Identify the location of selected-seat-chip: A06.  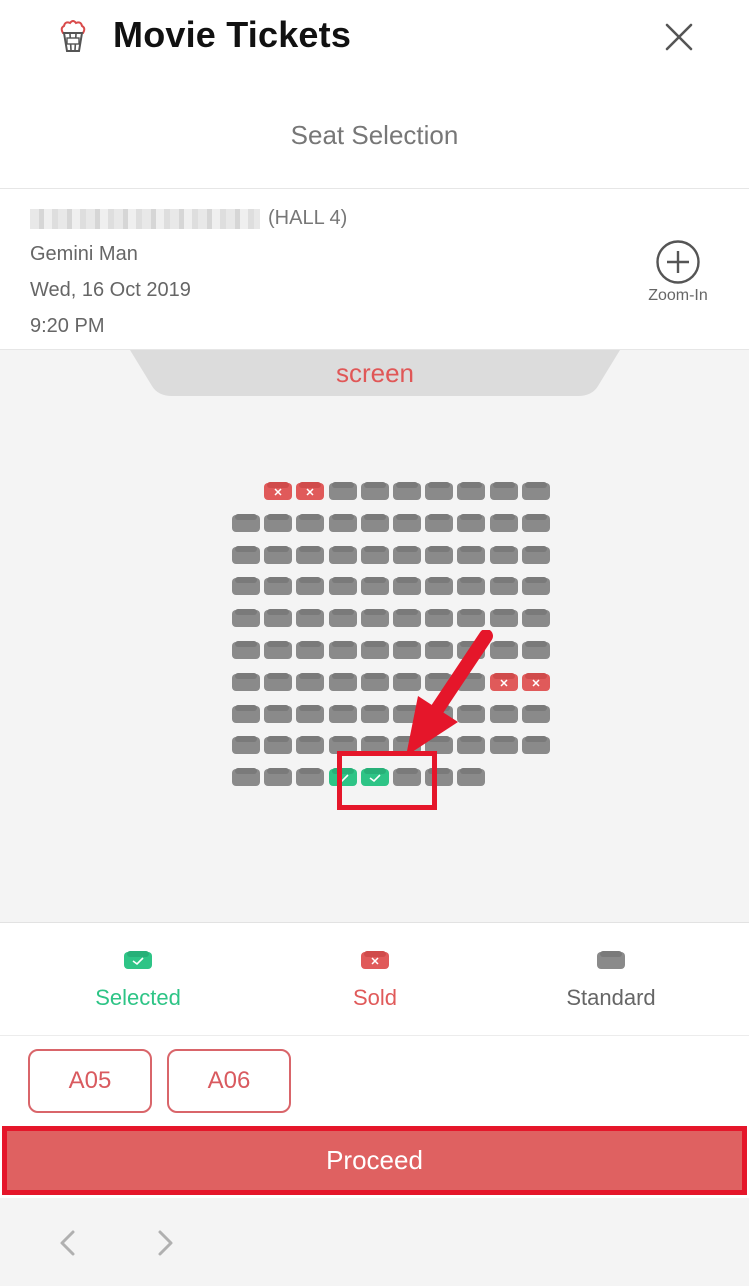
(229, 1081).